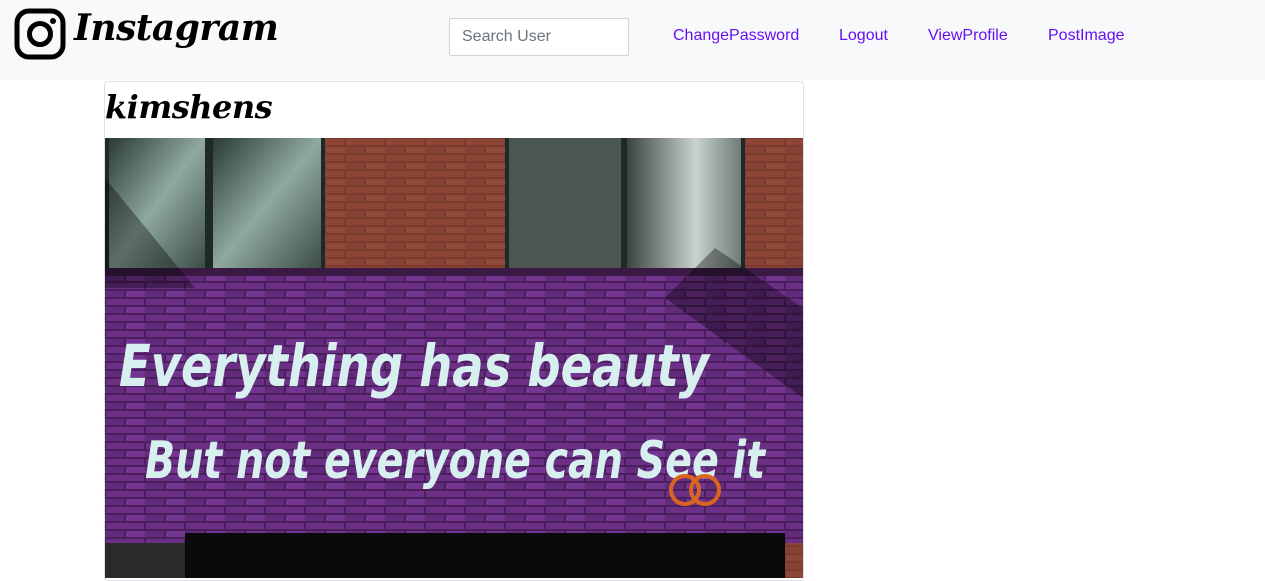 This screenshot has height=581, width=1265. What do you see at coordinates (736, 36) in the screenshot?
I see `change-password-link: ChangePassword` at bounding box center [736, 36].